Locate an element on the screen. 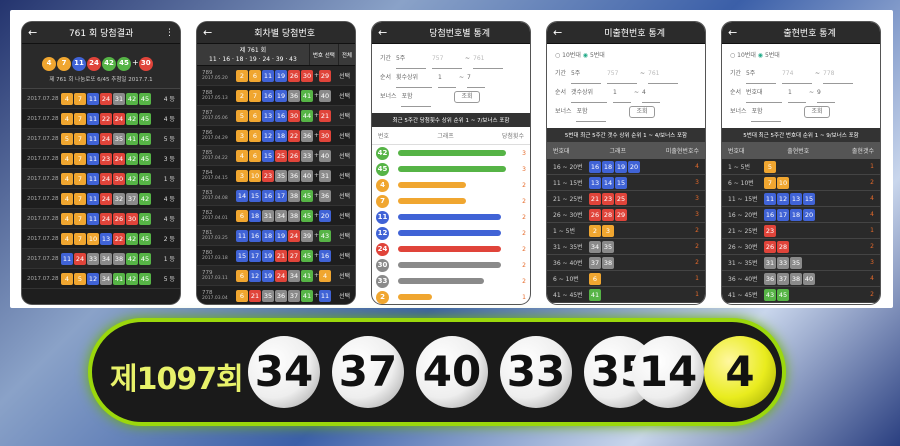 This screenshot has width=900, height=446. table-row: 781 2017.03.25 11 16 18 19 24 39 +43 선택 is located at coordinates (276, 236).